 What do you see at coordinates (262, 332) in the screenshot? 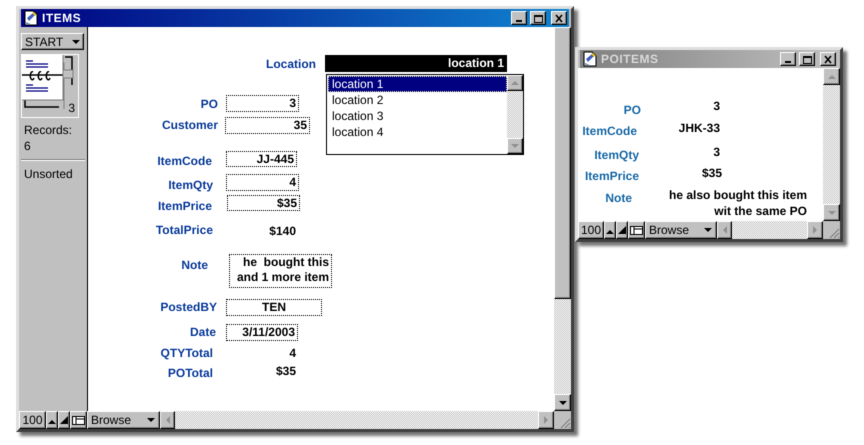
I see `input-field: 3/11/2003` at bounding box center [262, 332].